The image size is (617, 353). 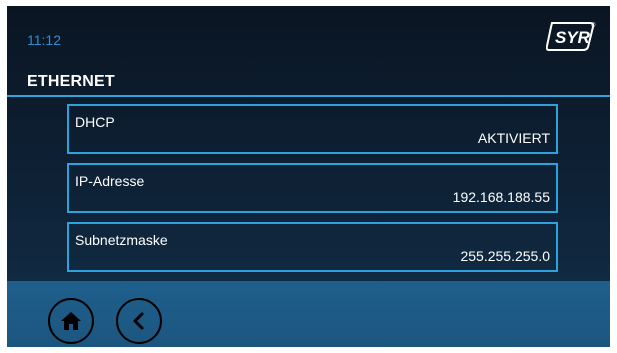 I want to click on setting-value: 255.255.255.0, so click(x=505, y=256).